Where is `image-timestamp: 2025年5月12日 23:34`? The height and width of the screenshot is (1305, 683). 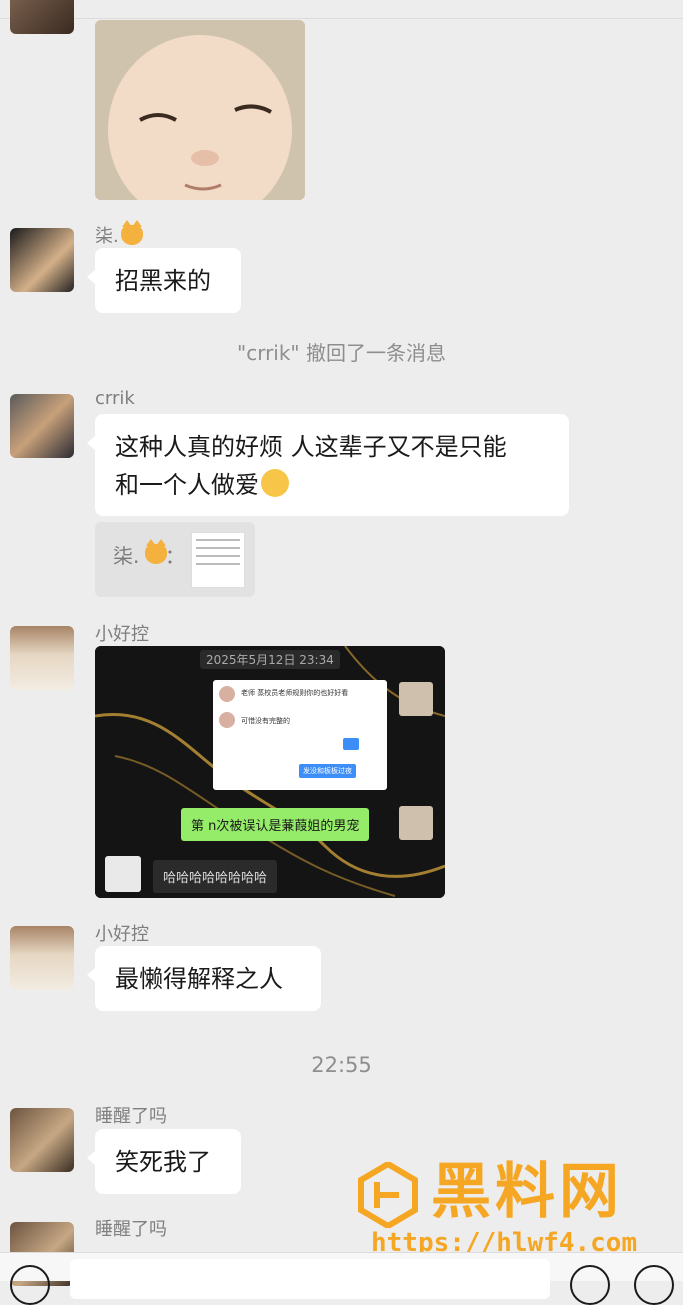
image-timestamp: 2025年5月12日 23:34 is located at coordinates (270, 659).